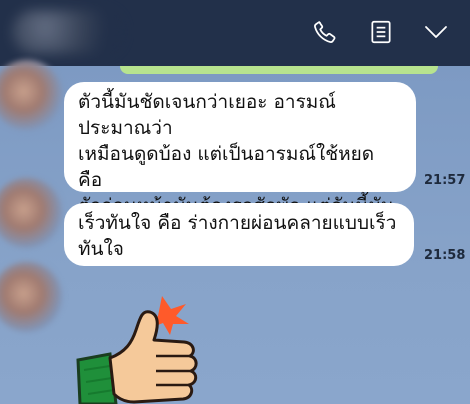 This screenshot has width=470, height=404. Describe the element at coordinates (67, 32) in the screenshot. I see `contact-name-blurred` at that location.